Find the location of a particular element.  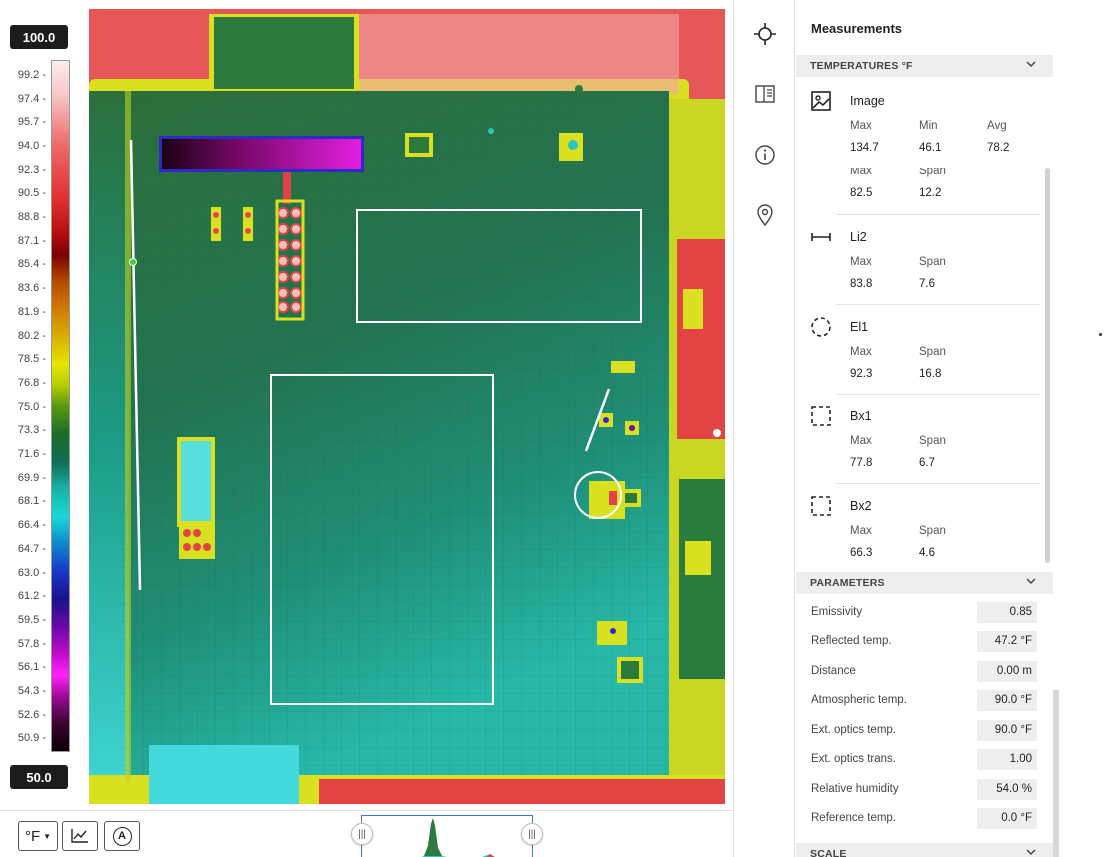

scale-max-value: 100.0 is located at coordinates (39, 37).